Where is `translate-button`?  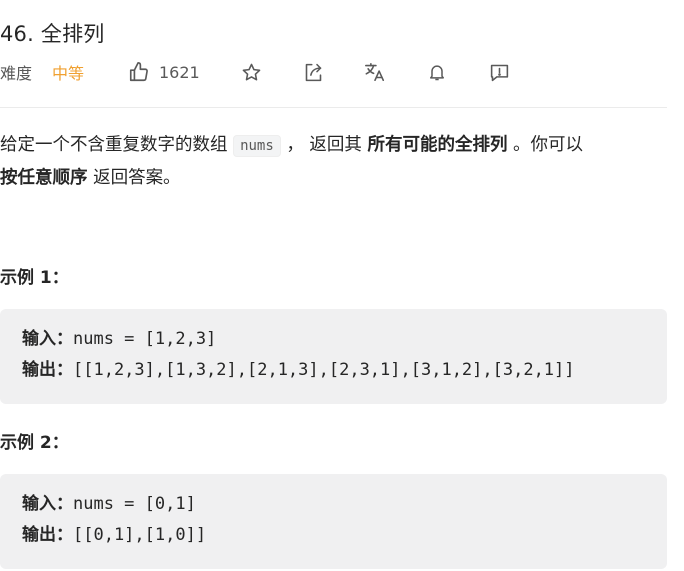 translate-button is located at coordinates (375, 72).